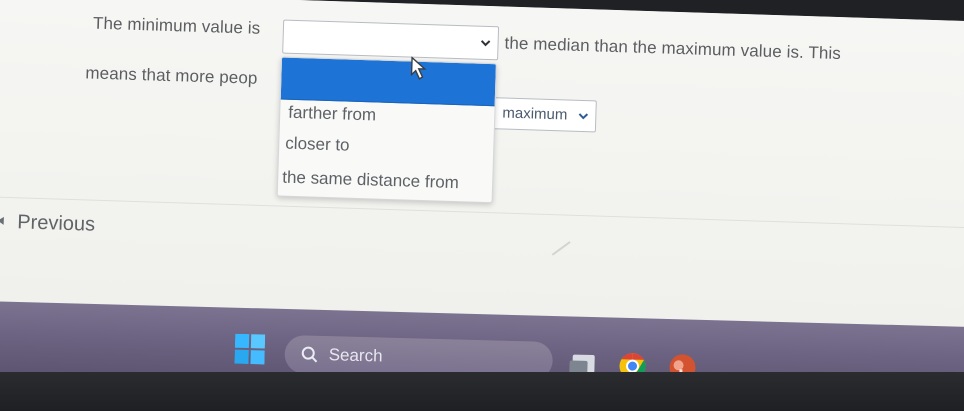 The width and height of the screenshot is (964, 411). What do you see at coordinates (2, 220) in the screenshot?
I see `chevron-left-icon` at bounding box center [2, 220].